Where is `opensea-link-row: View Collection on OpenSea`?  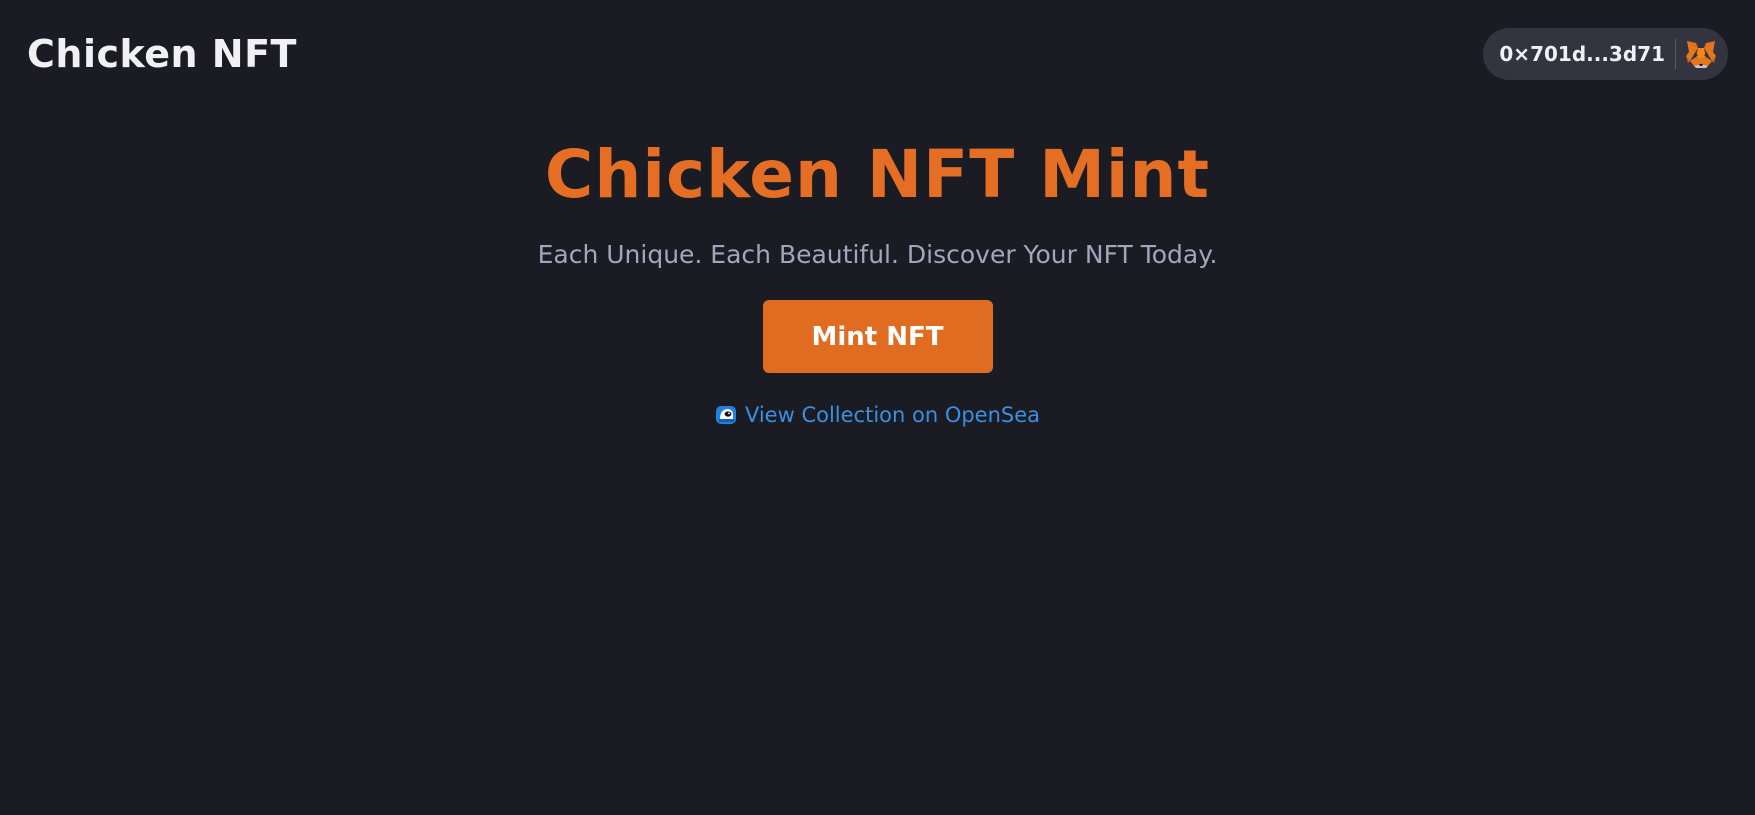
opensea-link-row: View Collection on OpenSea is located at coordinates (877, 401).